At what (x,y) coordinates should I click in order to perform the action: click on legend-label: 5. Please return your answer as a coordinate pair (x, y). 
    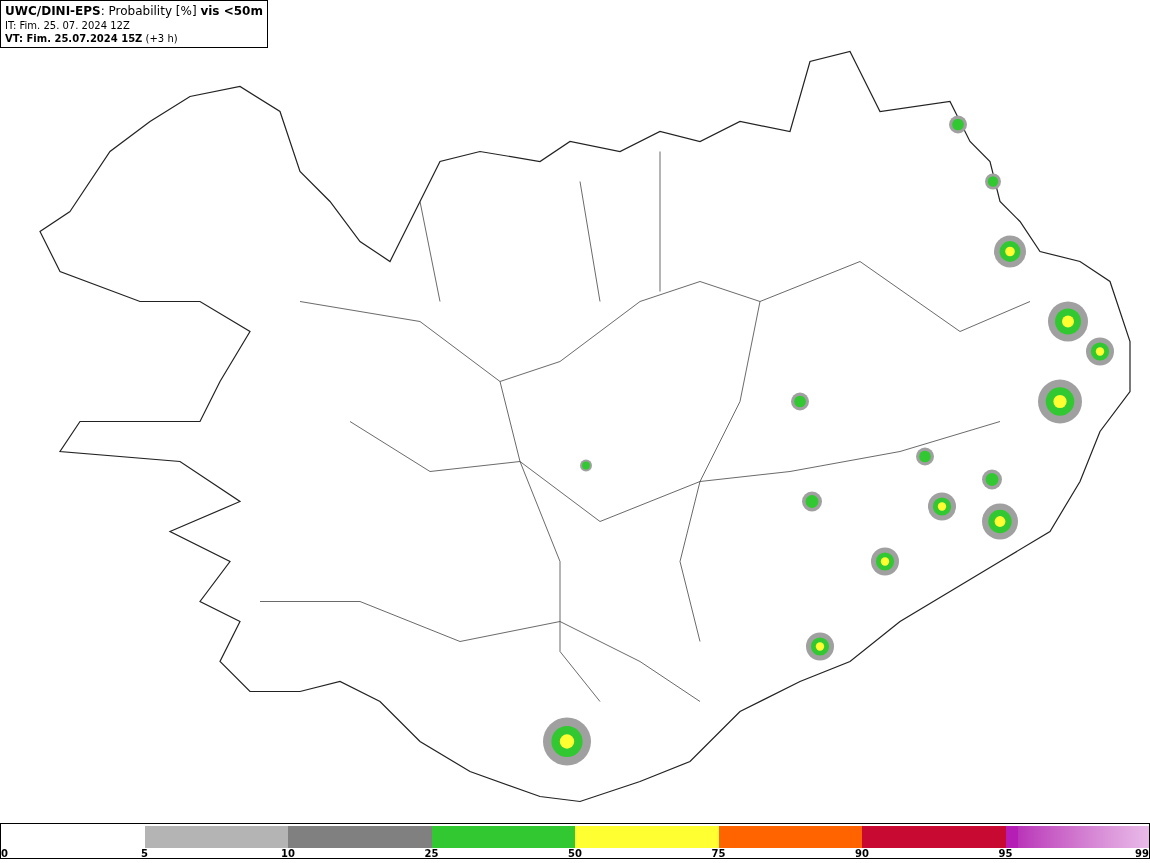
    Looking at the image, I should click on (144, 854).